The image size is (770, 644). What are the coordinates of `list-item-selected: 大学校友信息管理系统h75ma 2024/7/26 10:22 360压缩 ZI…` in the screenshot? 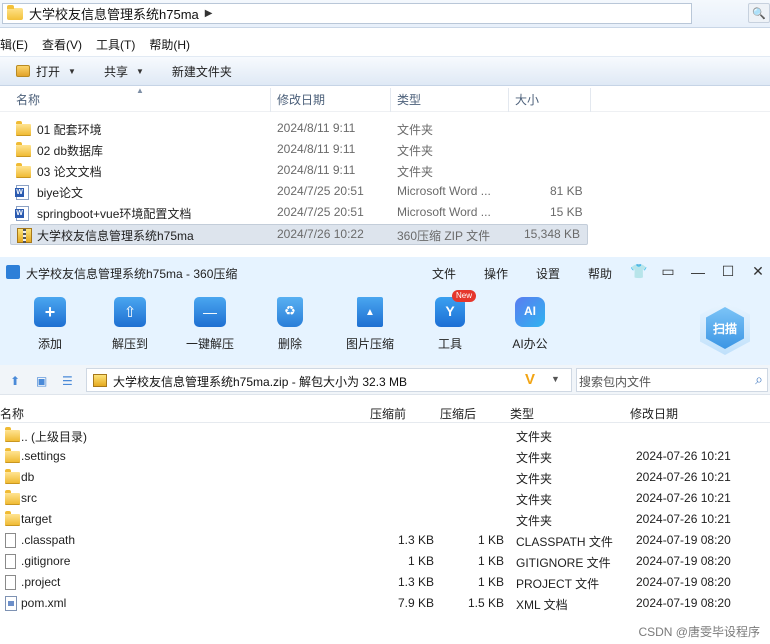 It's located at (299, 234).